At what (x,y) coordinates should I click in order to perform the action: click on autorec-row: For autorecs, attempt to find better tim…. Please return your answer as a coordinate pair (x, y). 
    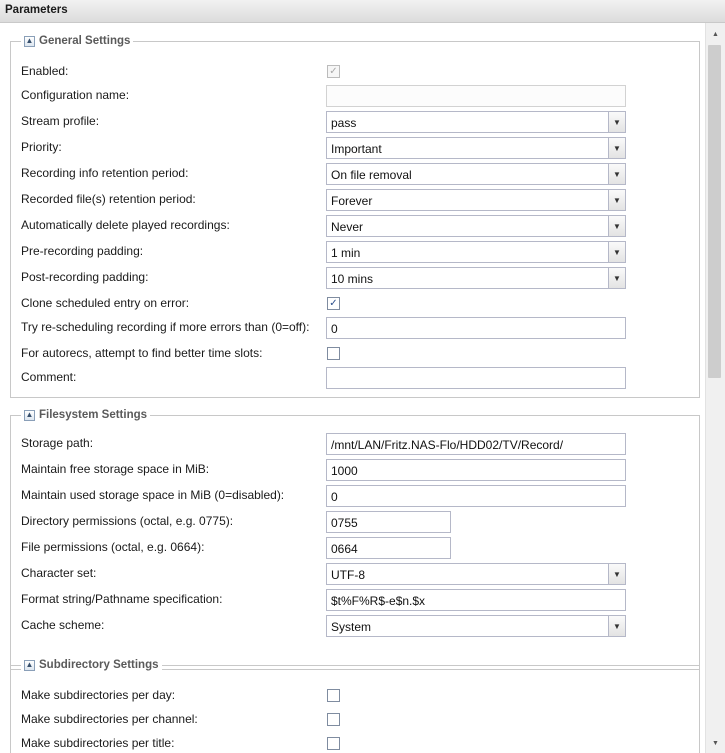
    Looking at the image, I should click on (356, 354).